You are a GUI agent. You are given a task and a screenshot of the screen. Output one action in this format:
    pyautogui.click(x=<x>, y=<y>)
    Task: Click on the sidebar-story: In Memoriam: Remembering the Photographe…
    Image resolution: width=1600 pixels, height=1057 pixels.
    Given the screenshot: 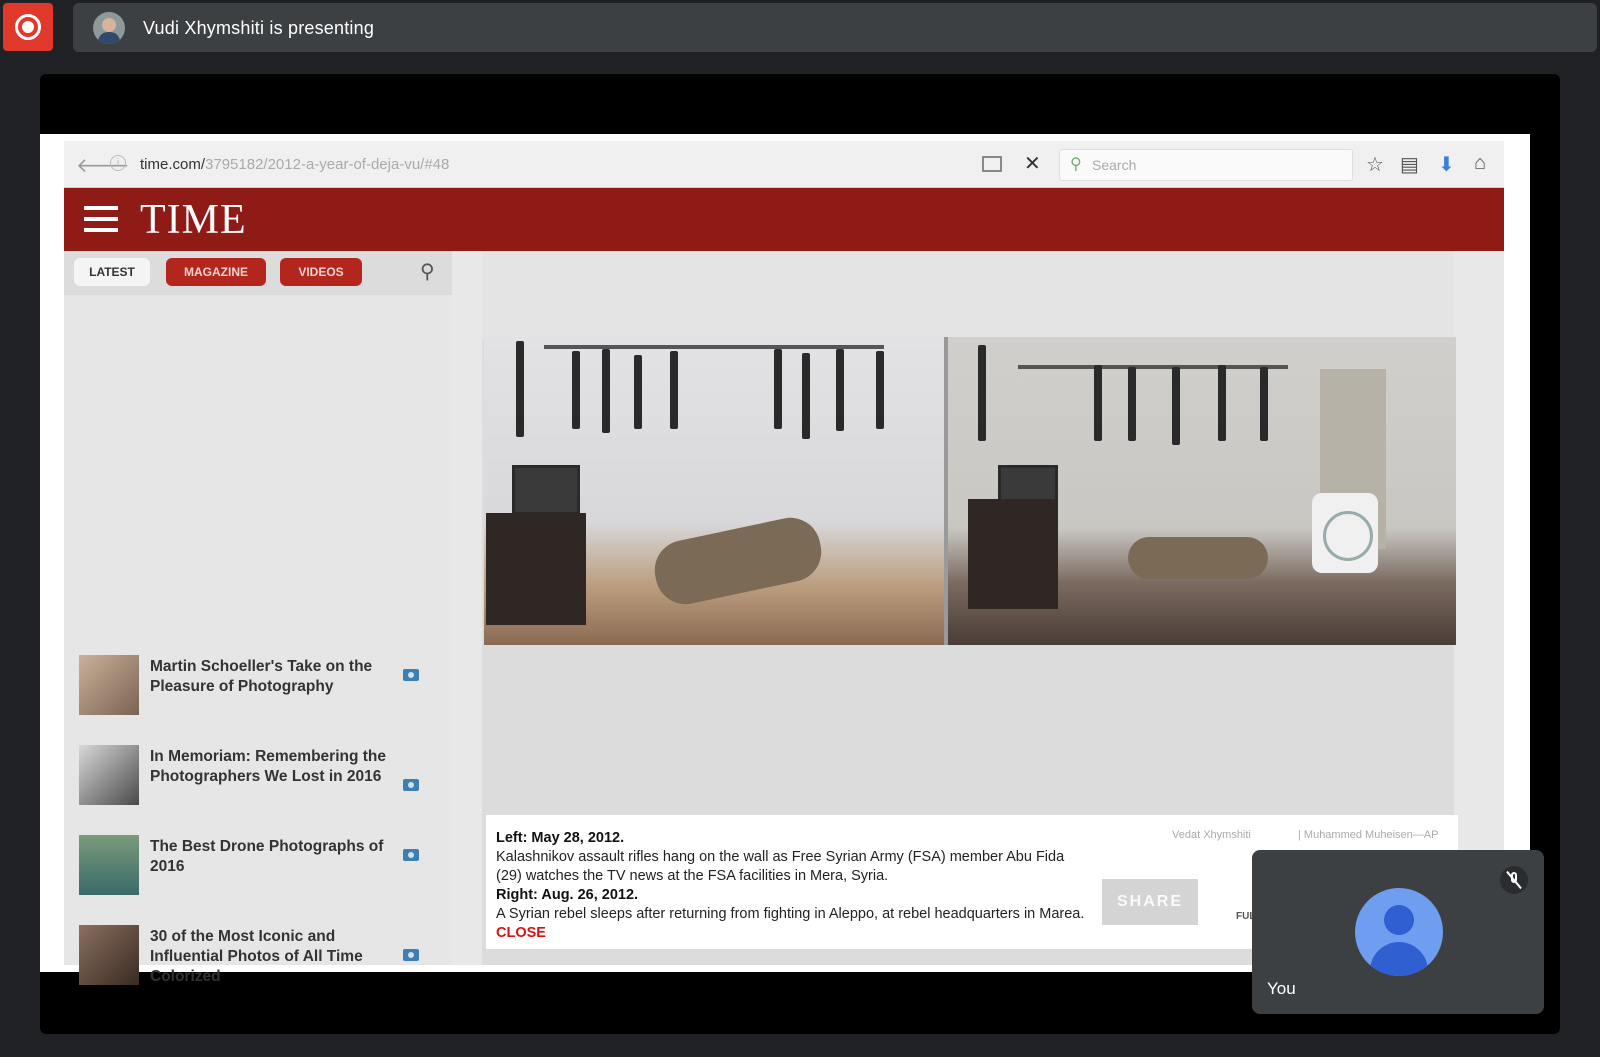 What is the action you would take?
    pyautogui.click(x=259, y=780)
    